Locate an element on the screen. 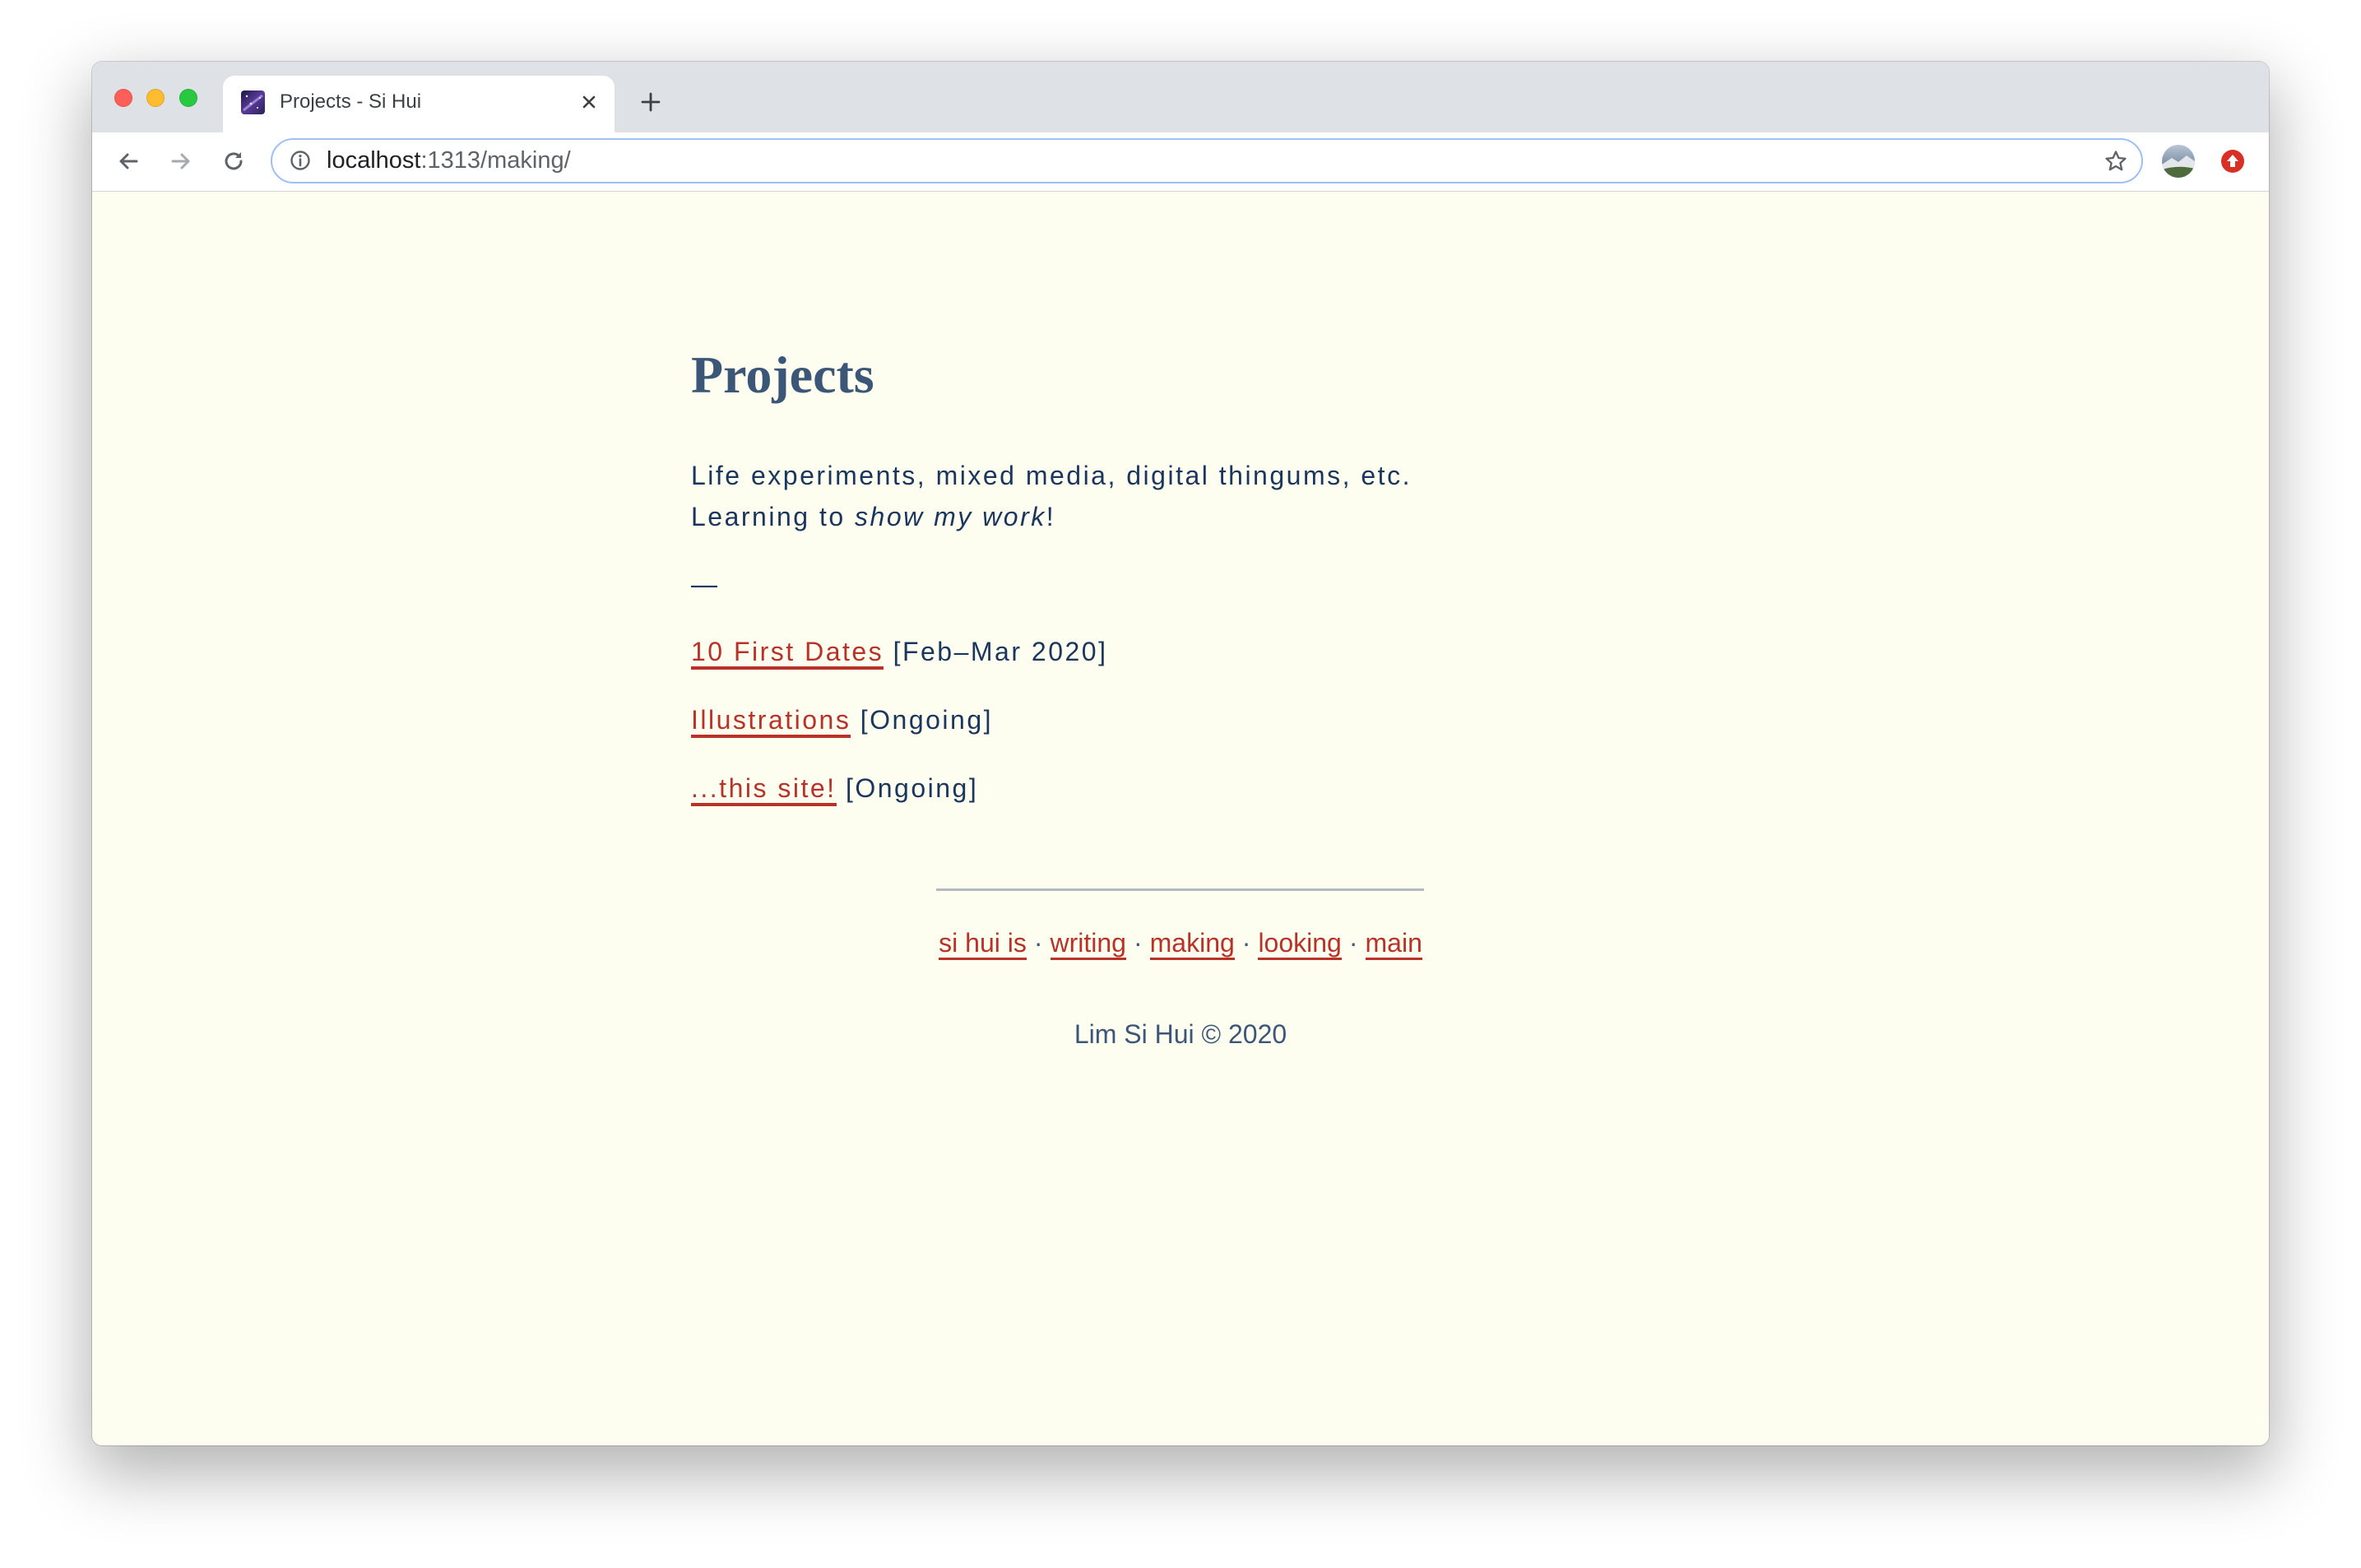 The image size is (2361, 1568). project-link: 10 First Dates is located at coordinates (787, 653).